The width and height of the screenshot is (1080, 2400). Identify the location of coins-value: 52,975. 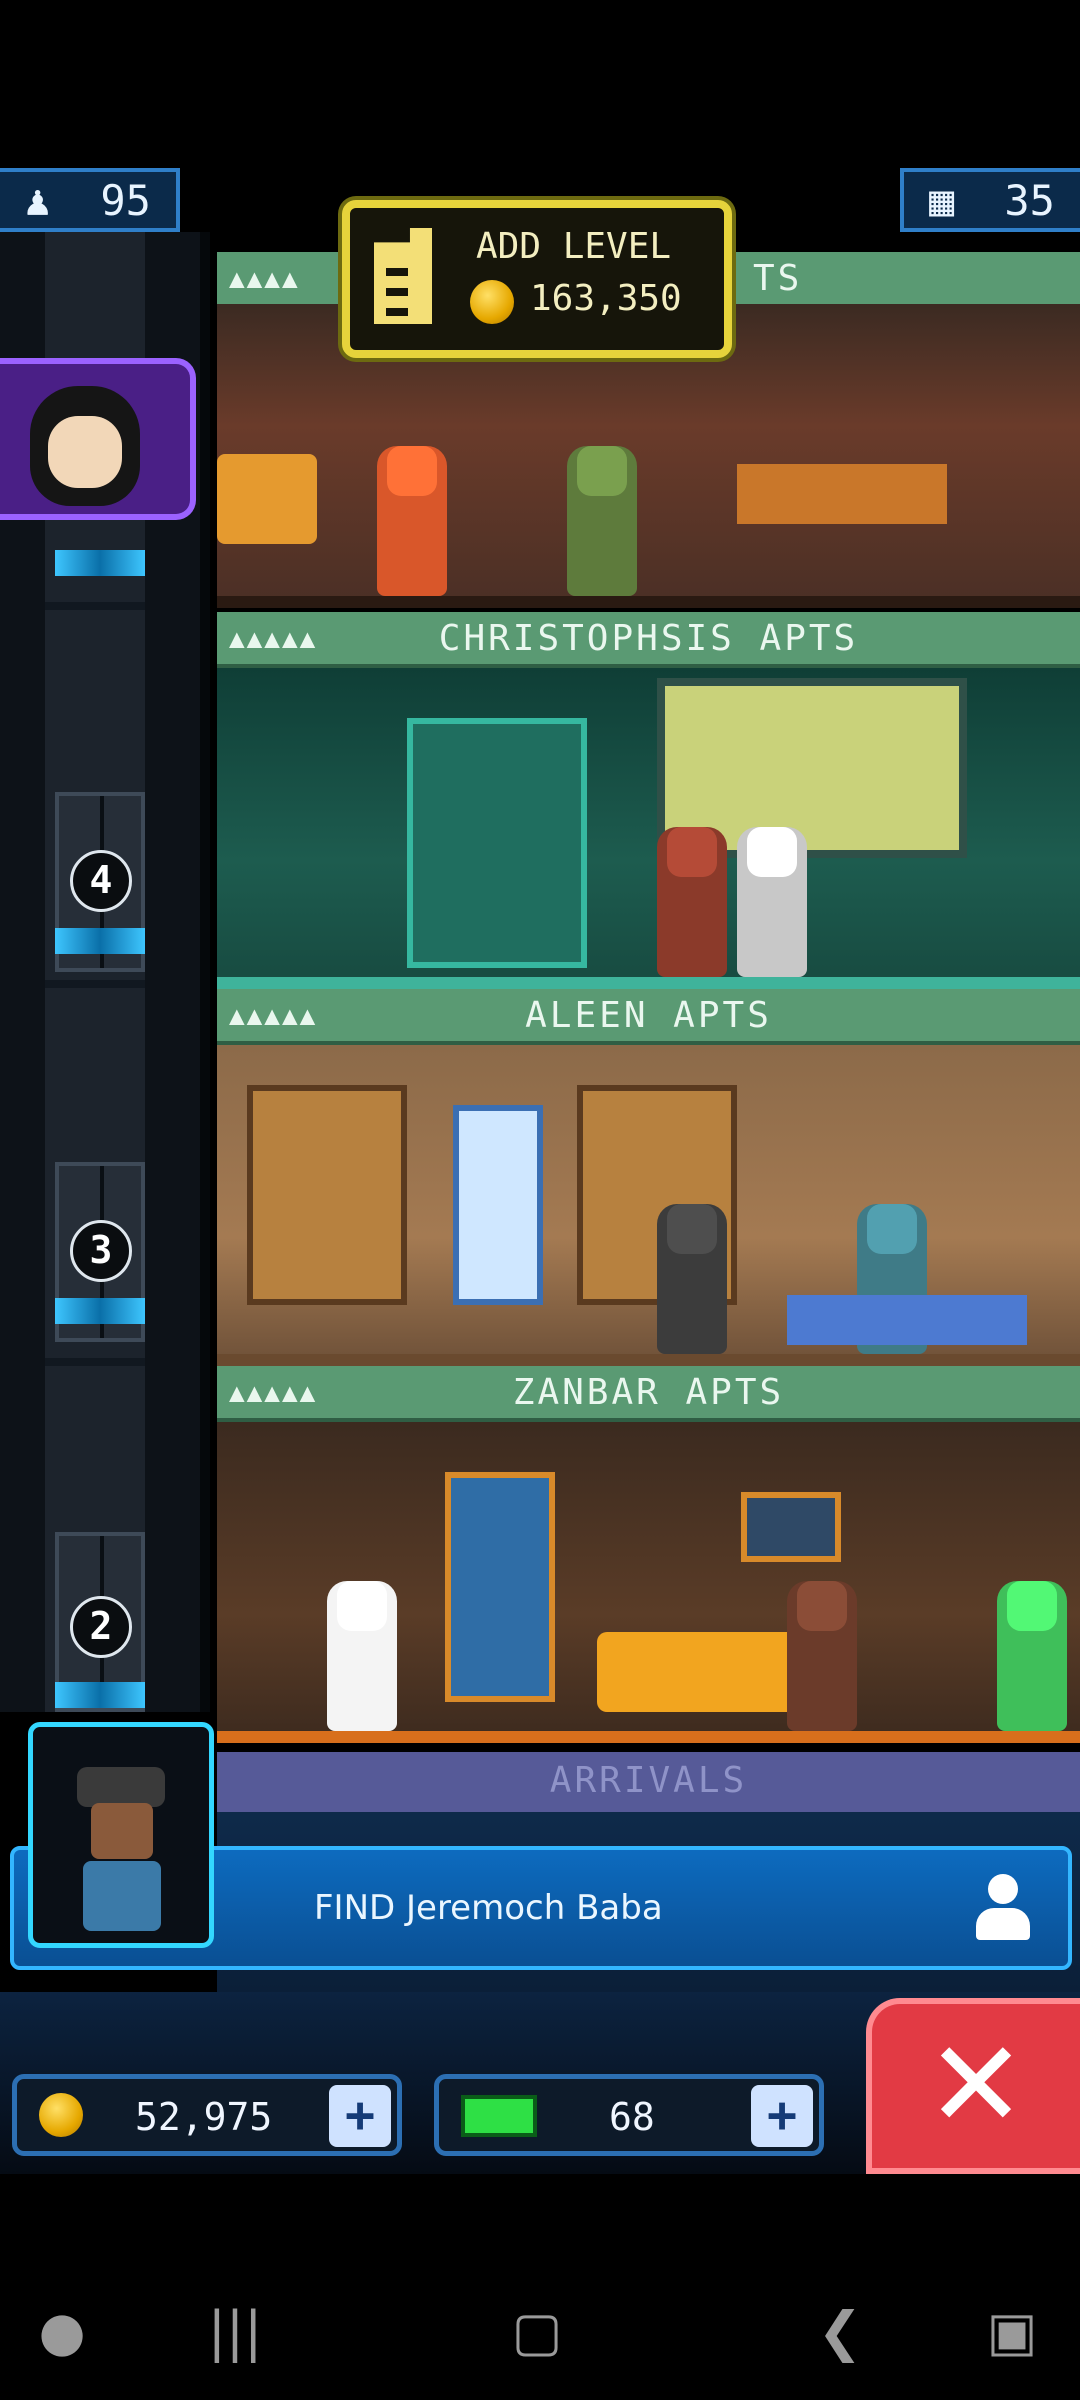
(204, 2117).